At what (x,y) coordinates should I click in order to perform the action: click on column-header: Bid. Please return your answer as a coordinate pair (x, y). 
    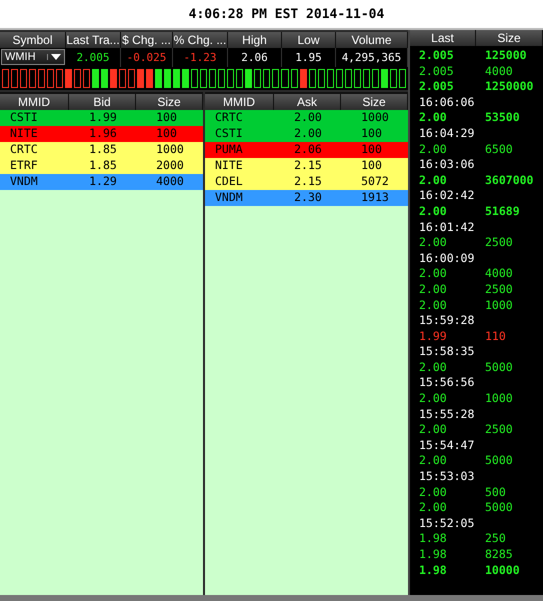
    Looking at the image, I should click on (102, 102).